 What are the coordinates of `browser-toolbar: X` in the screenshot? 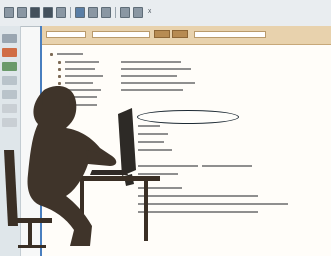 It's located at (165, 13).